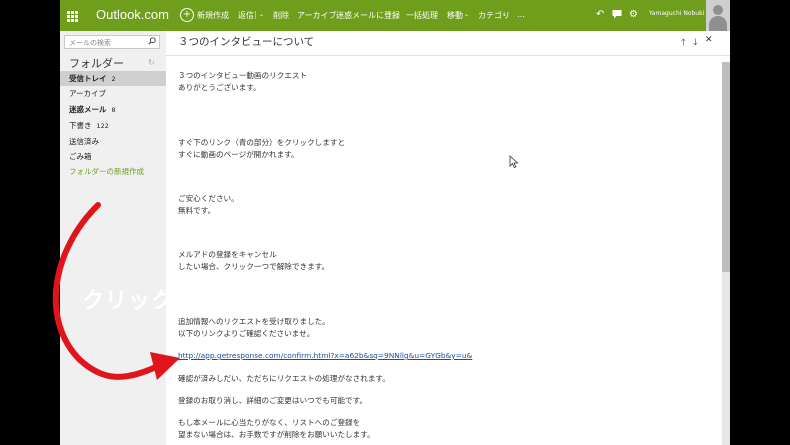 The width and height of the screenshot is (790, 445). Describe the element at coordinates (262, 148) in the screenshot. I see `message-paragraph: すぐ下のリンク（青の部分）をクリックしますと すぐに動画のページが開かれます。` at that location.